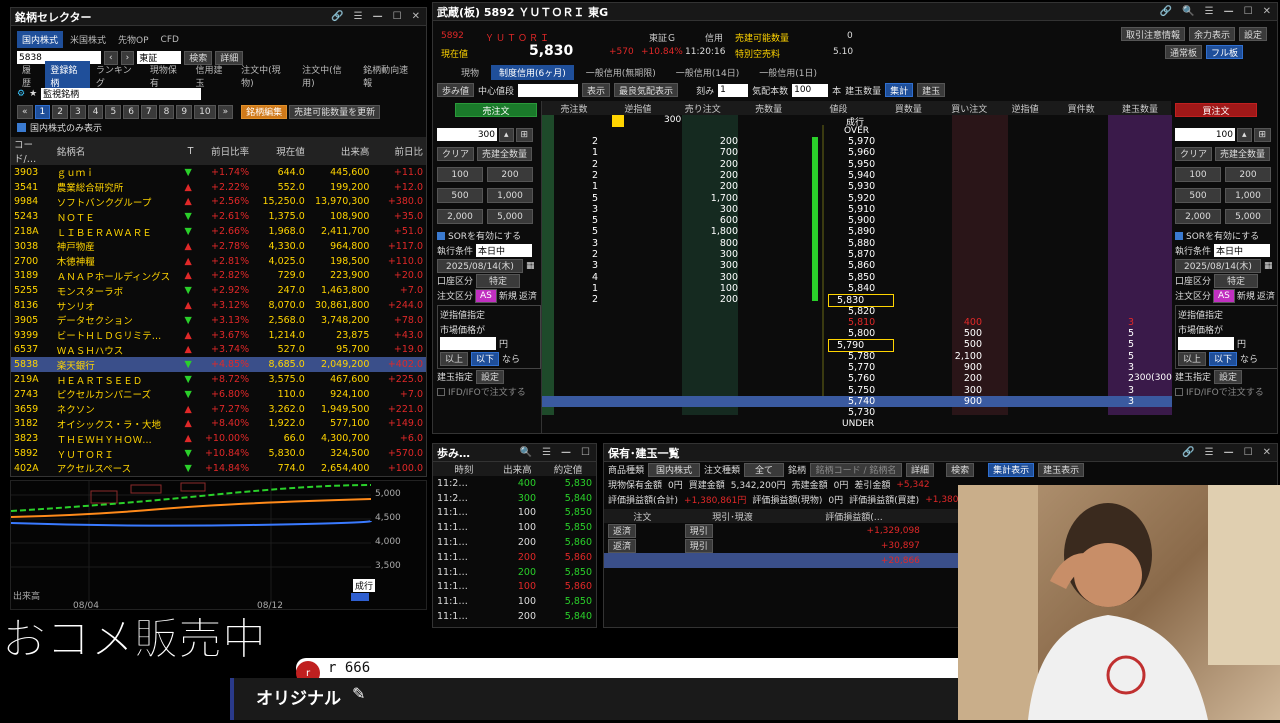 This screenshot has width=1280, height=723. What do you see at coordinates (148, 111) in the screenshot?
I see `page-button: 7` at bounding box center [148, 111].